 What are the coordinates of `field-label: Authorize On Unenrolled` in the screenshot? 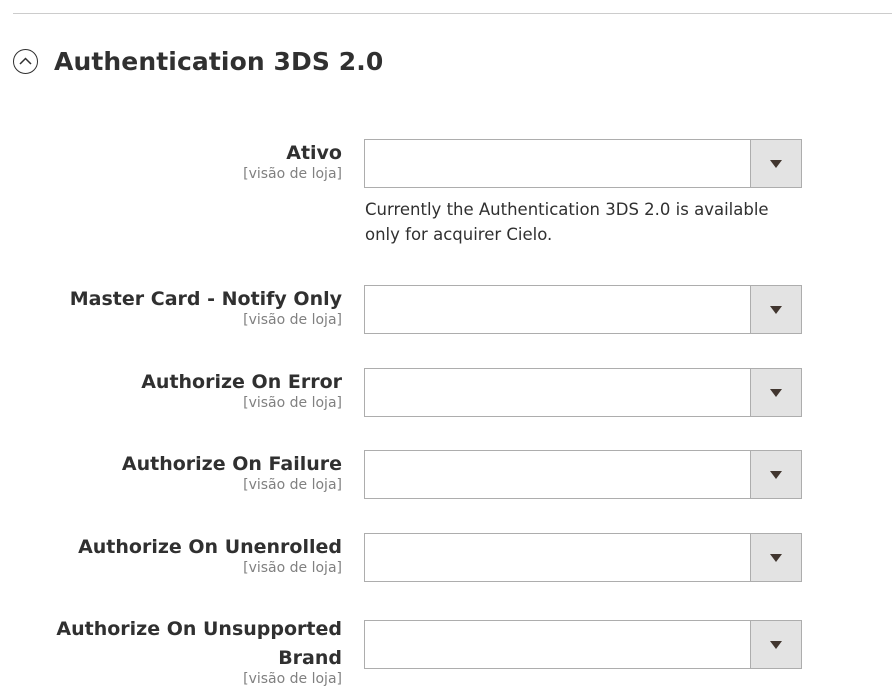 It's located at (210, 547).